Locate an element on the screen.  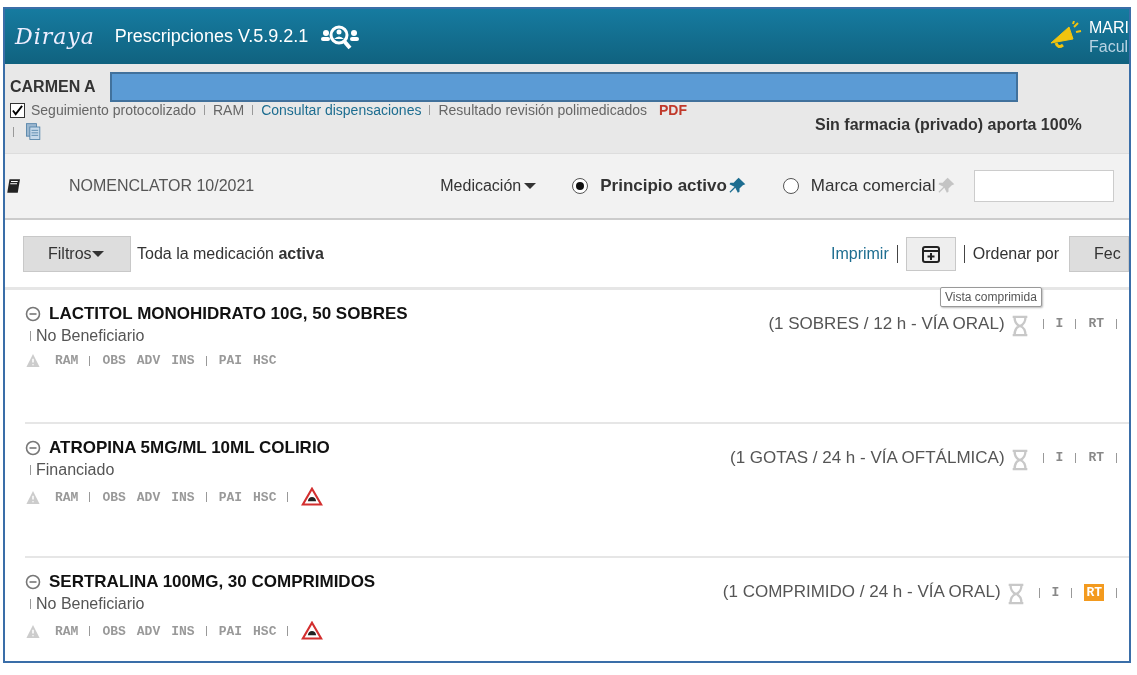
compressed-view-button is located at coordinates (930, 253).